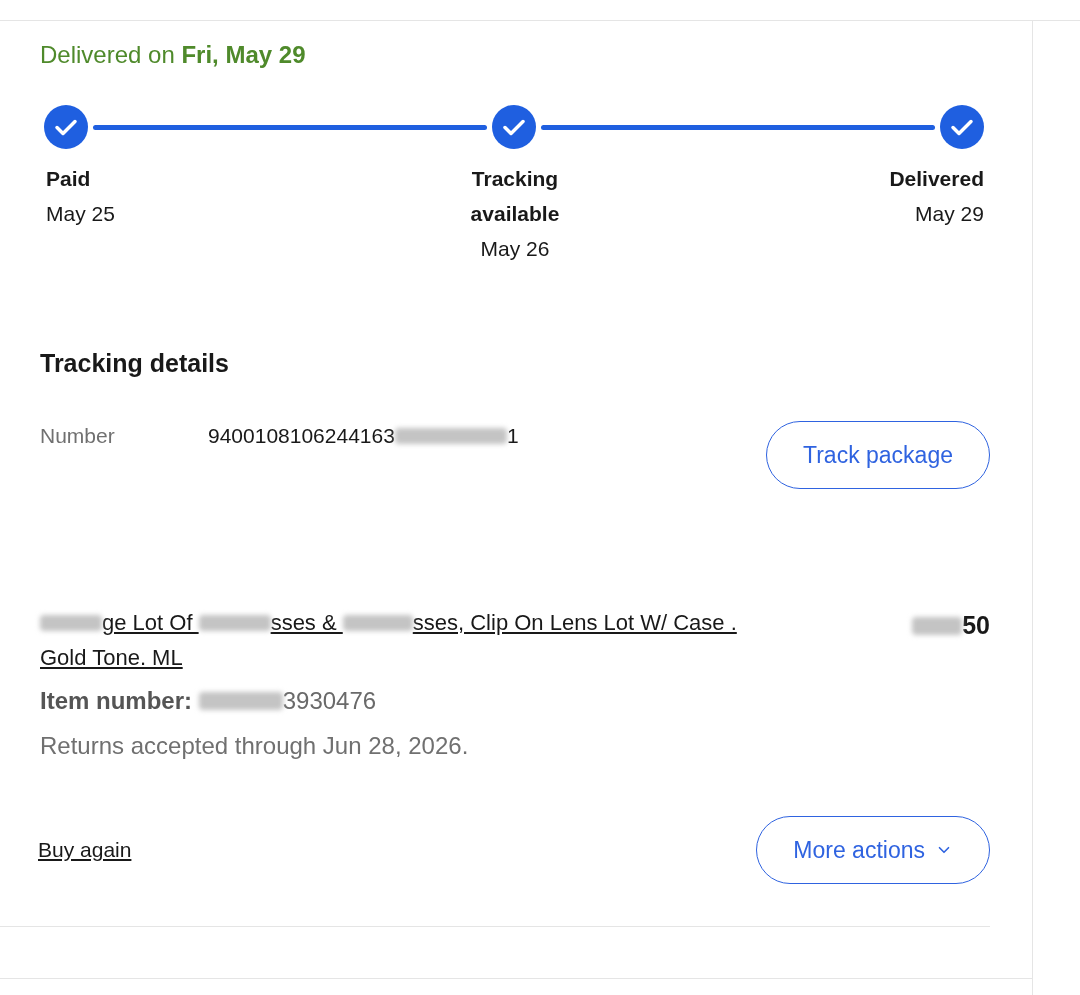 Image resolution: width=1080 pixels, height=995 pixels. Describe the element at coordinates (208, 701) in the screenshot. I see `item-number: Item number: 3930476` at that location.